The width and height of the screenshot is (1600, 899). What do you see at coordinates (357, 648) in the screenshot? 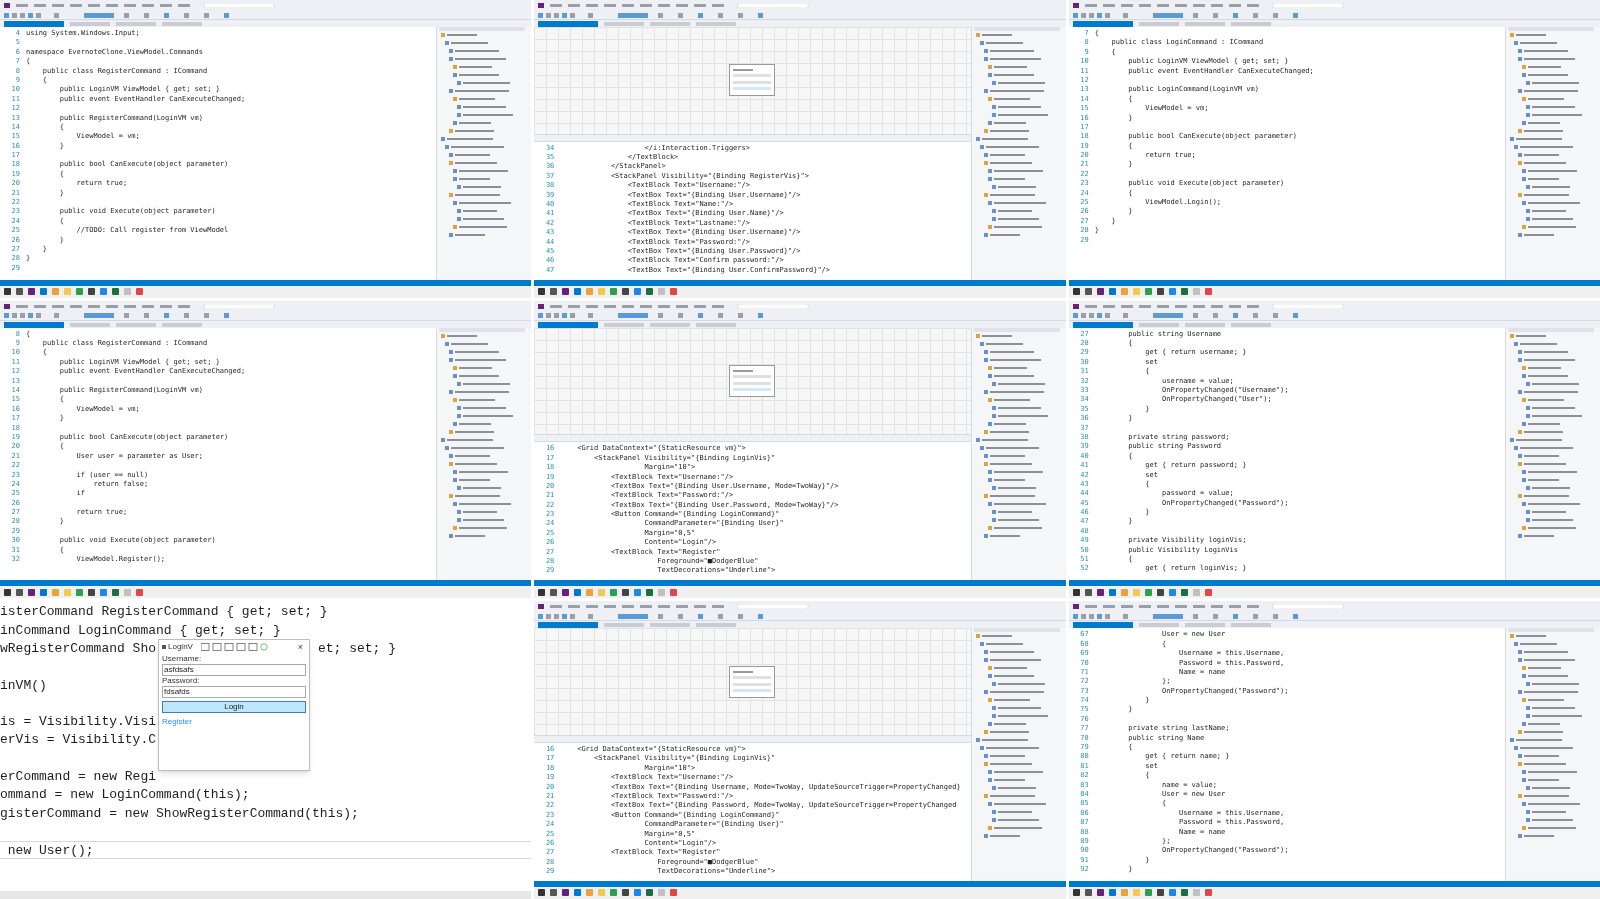
I see `code-line: et; set; }` at bounding box center [357, 648].